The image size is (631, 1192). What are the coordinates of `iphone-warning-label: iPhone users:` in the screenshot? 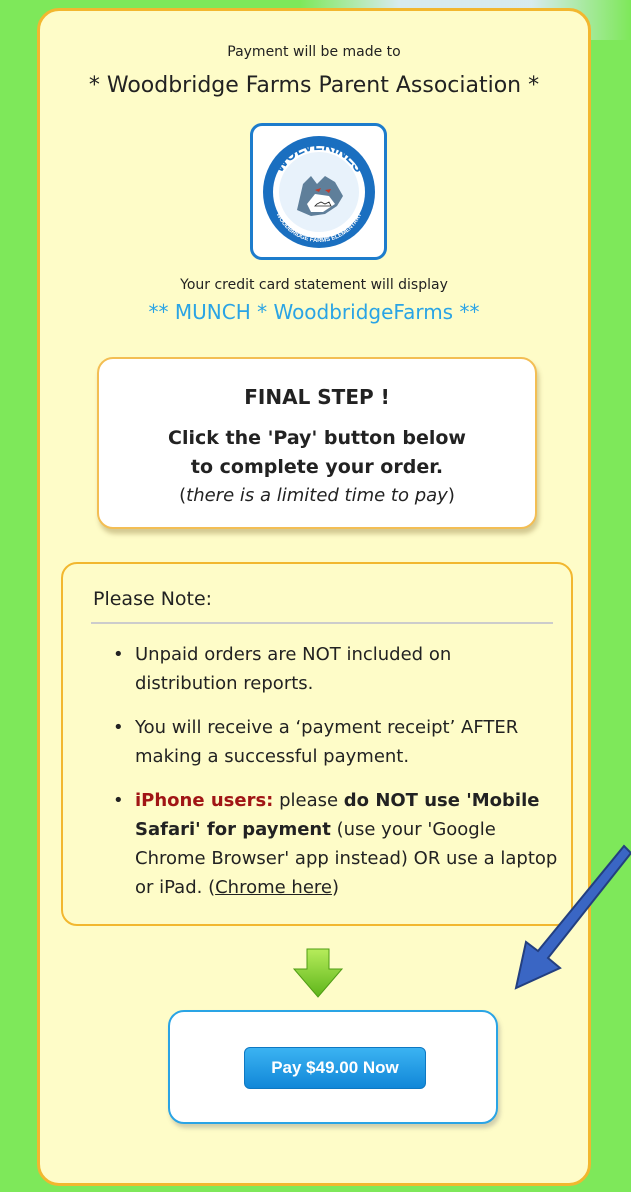 It's located at (204, 800).